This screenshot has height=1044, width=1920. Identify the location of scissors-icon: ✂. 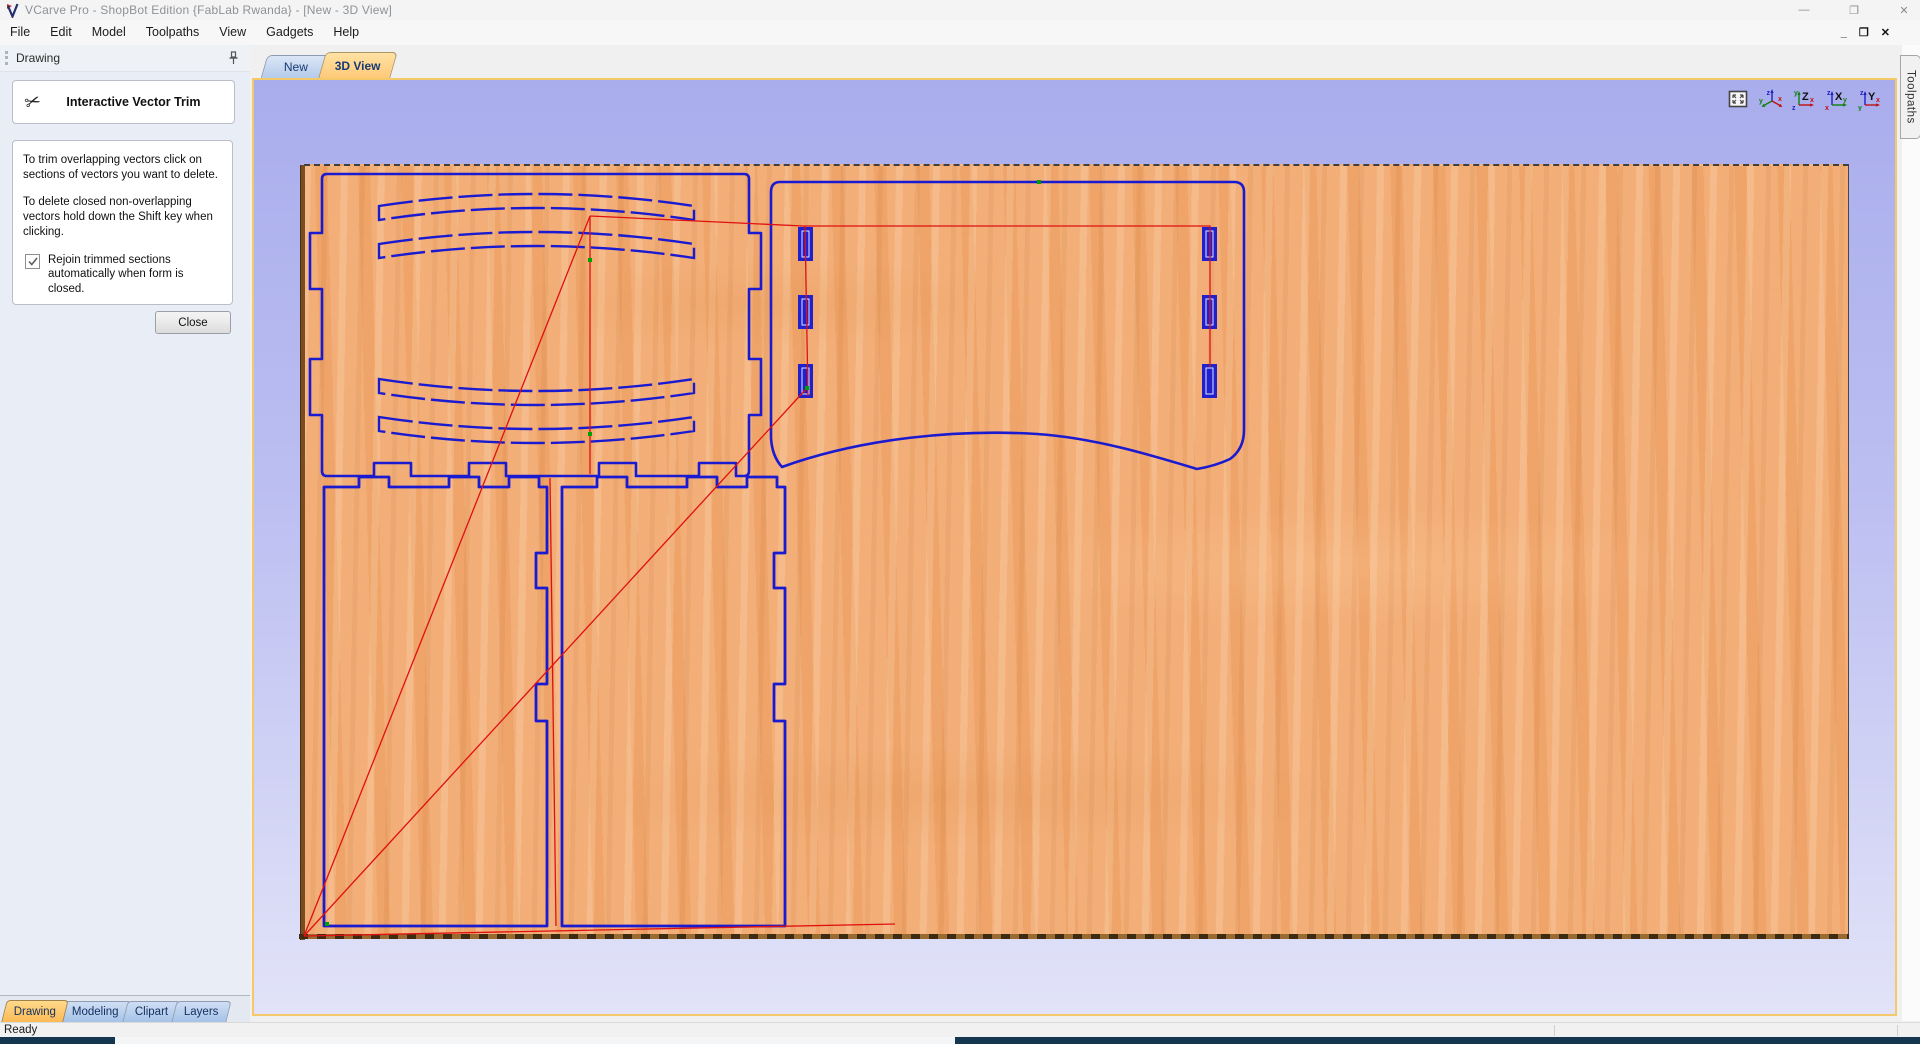
(33, 102).